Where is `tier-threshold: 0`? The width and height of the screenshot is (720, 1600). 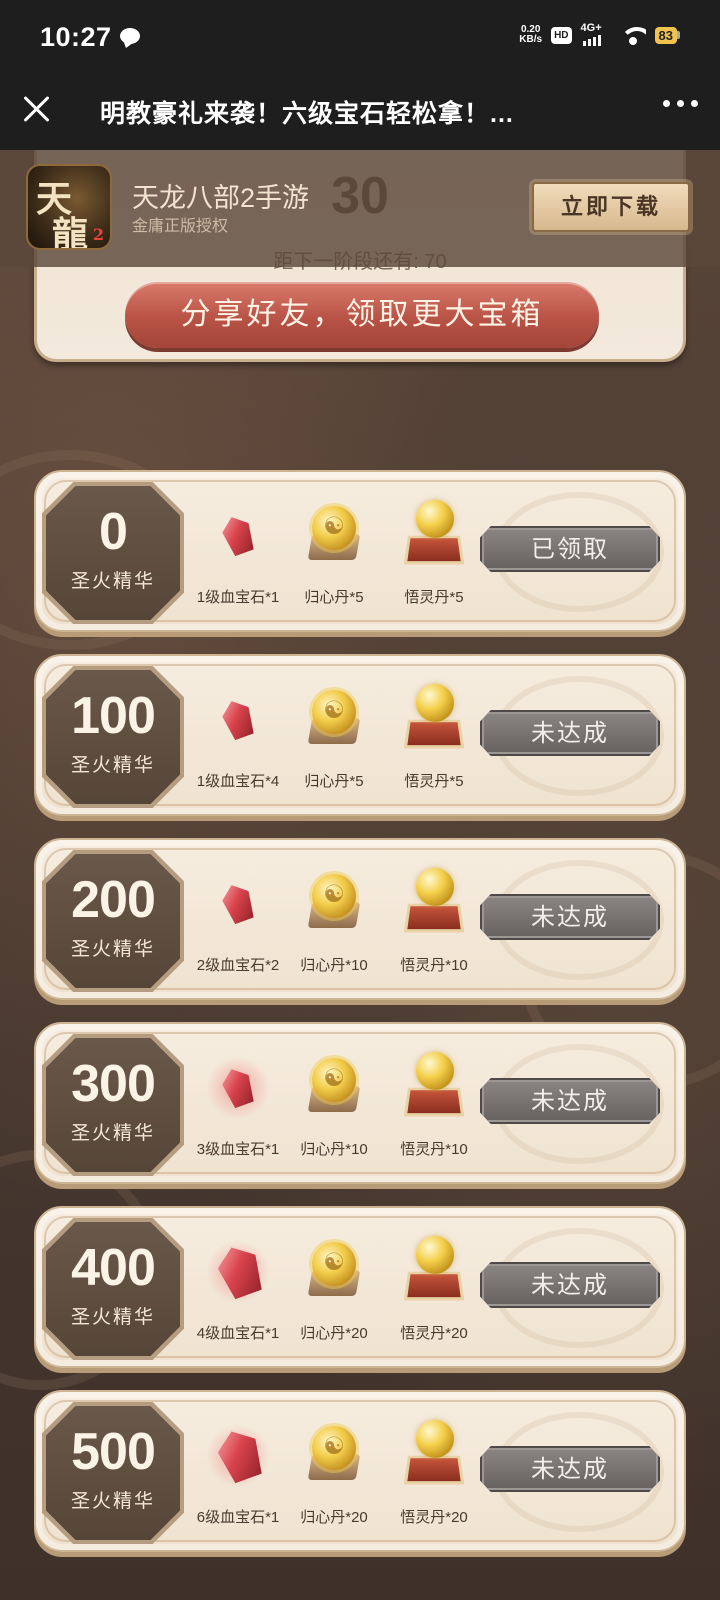 tier-threshold: 0 is located at coordinates (113, 532).